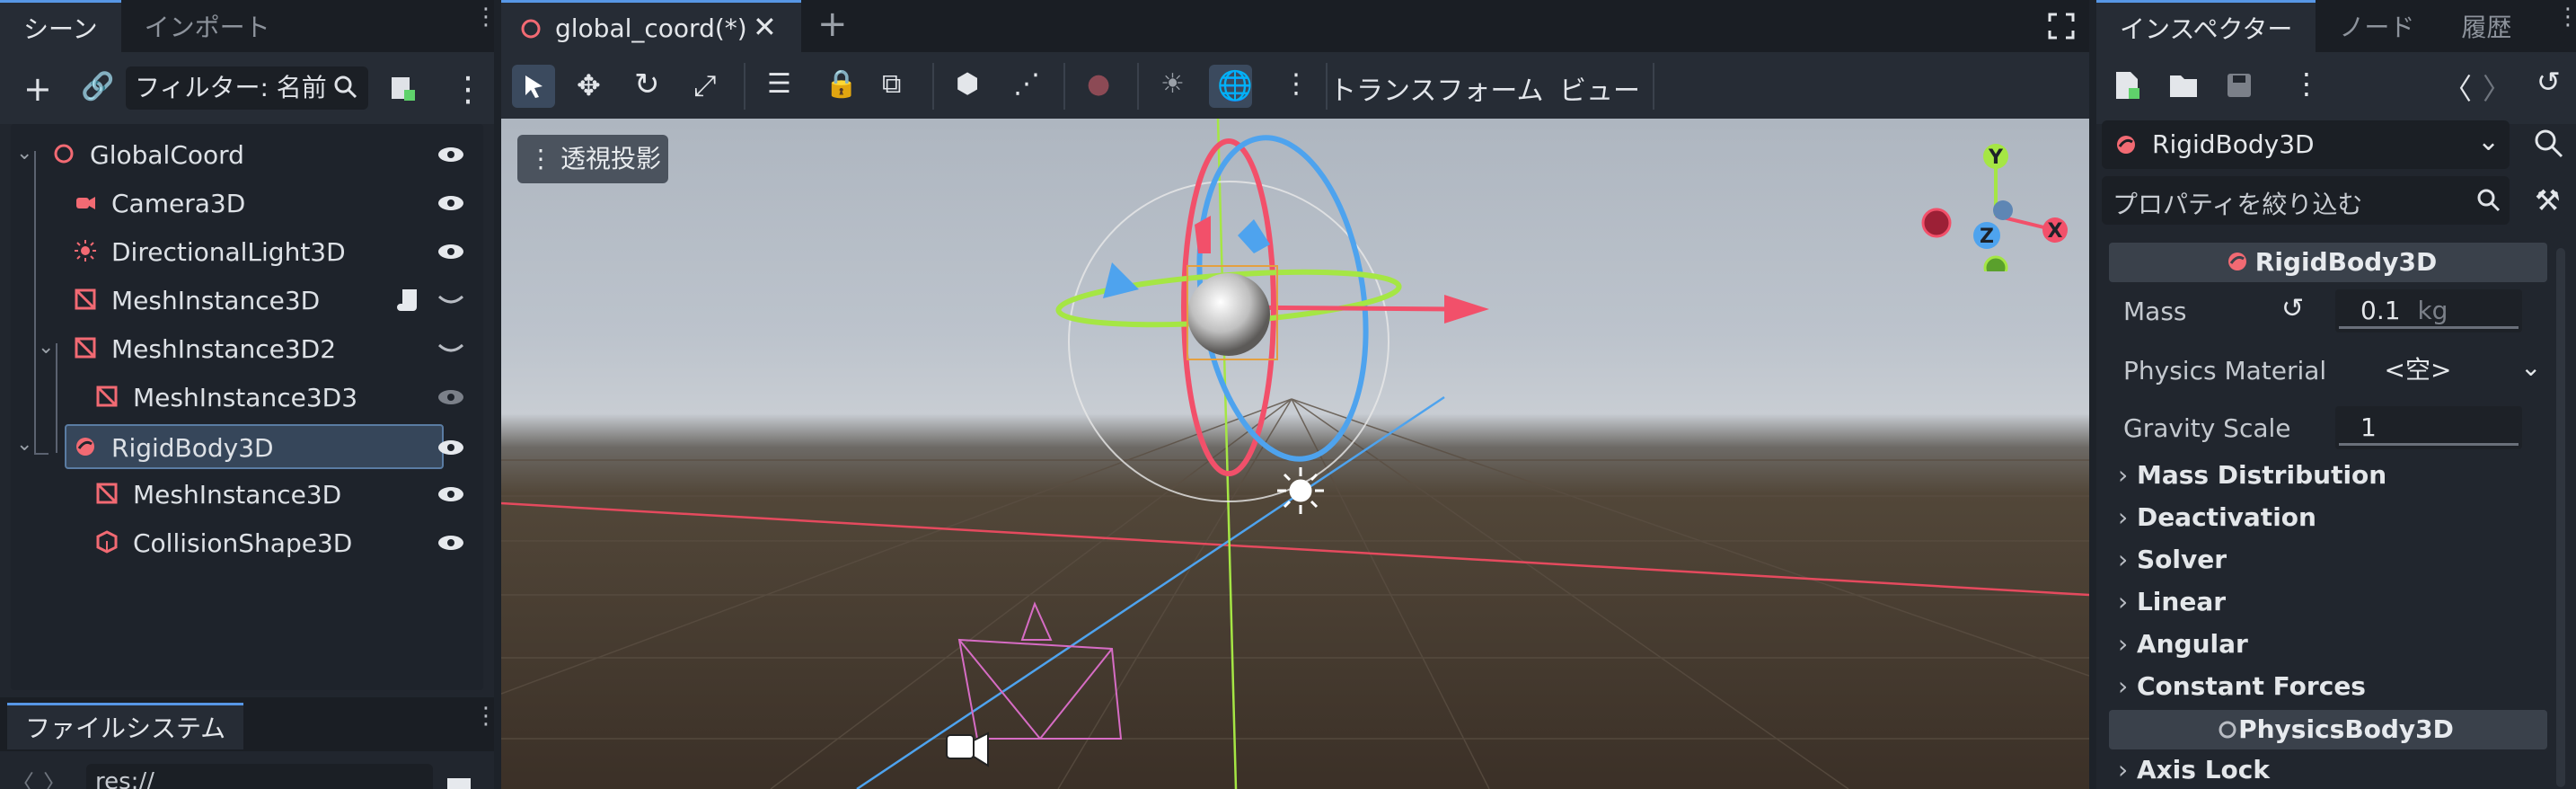 This screenshot has width=2576, height=789. I want to click on node-selector: RigidBody3D ⌄, so click(2306, 144).